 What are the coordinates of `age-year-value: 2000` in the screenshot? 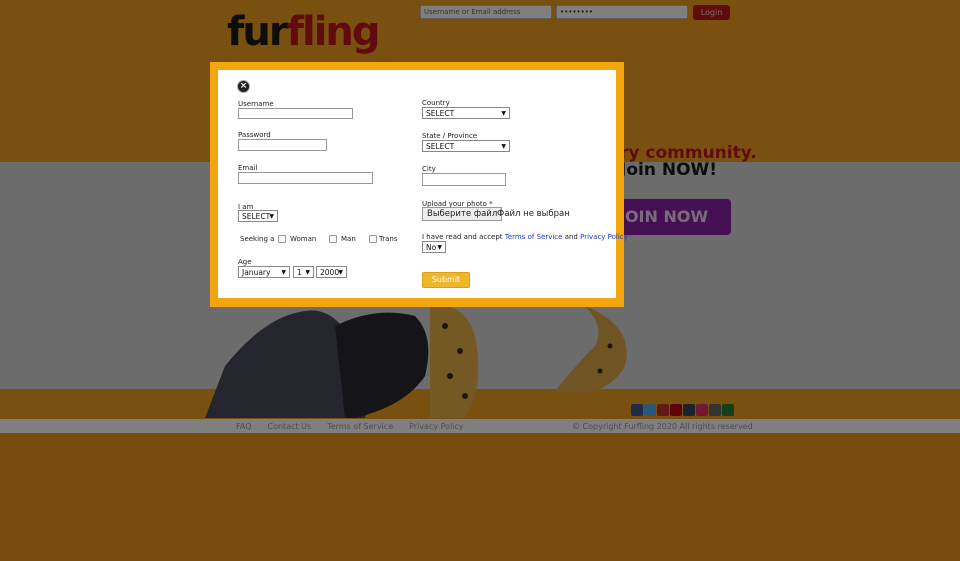 It's located at (330, 272).